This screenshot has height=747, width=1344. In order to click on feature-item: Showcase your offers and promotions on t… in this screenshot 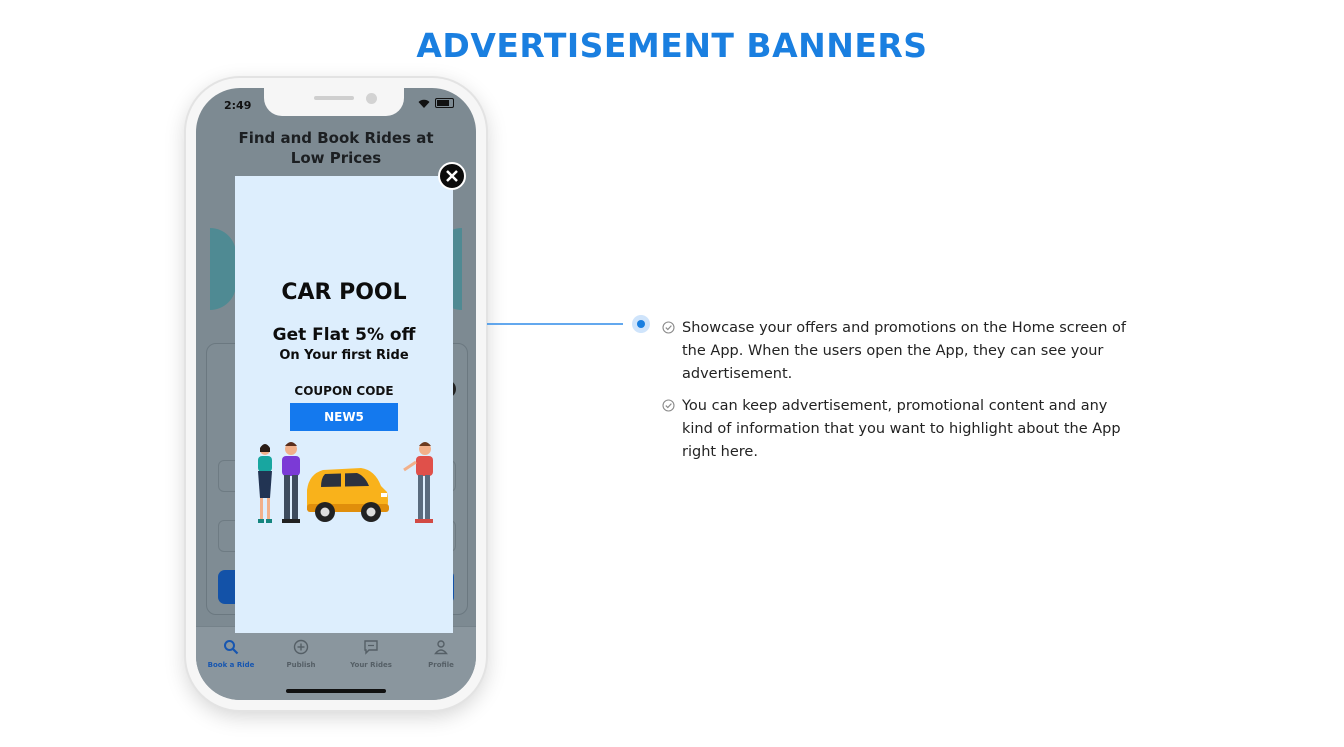, I will do `click(902, 351)`.